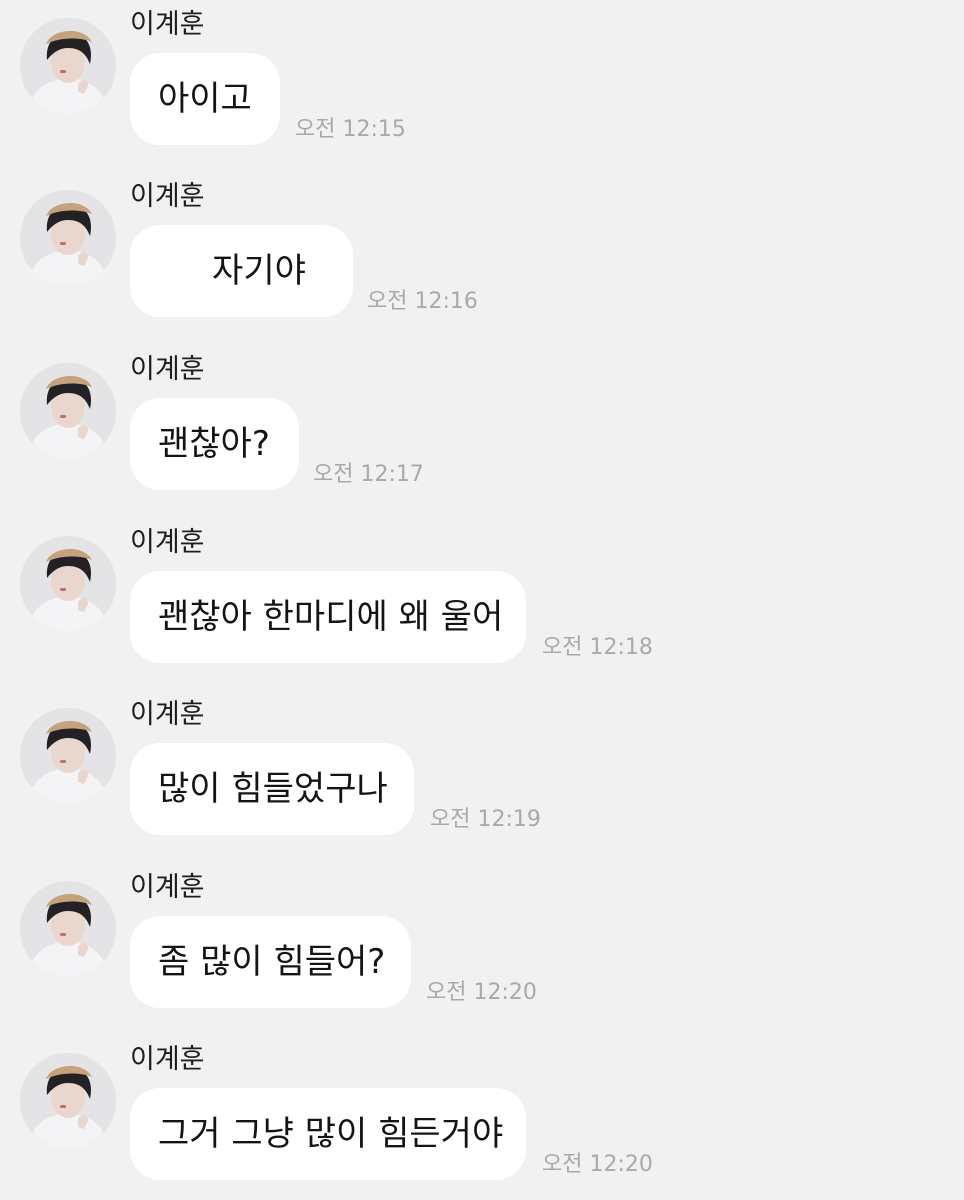 The image size is (964, 1200). Describe the element at coordinates (482, 420) in the screenshot. I see `message-group: 이계훈 괜찮아? 오전 12:17` at that location.